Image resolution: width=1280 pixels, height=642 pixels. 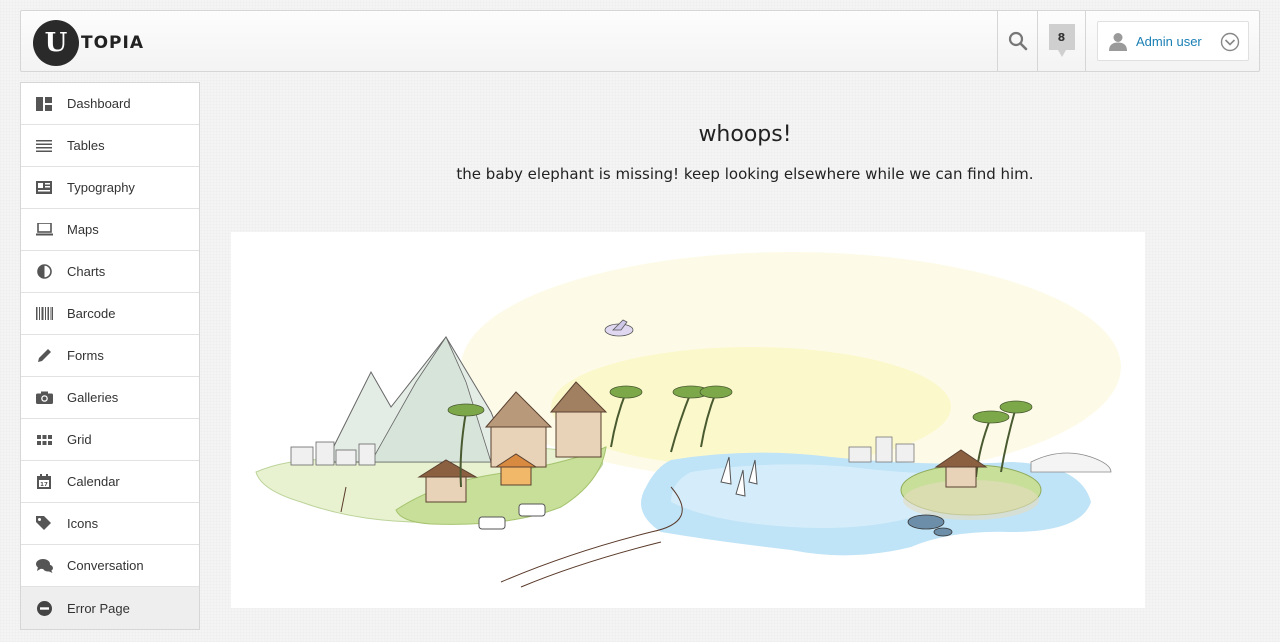 I want to click on sidebar-item-dashboard: Dashboard, so click(x=110, y=104).